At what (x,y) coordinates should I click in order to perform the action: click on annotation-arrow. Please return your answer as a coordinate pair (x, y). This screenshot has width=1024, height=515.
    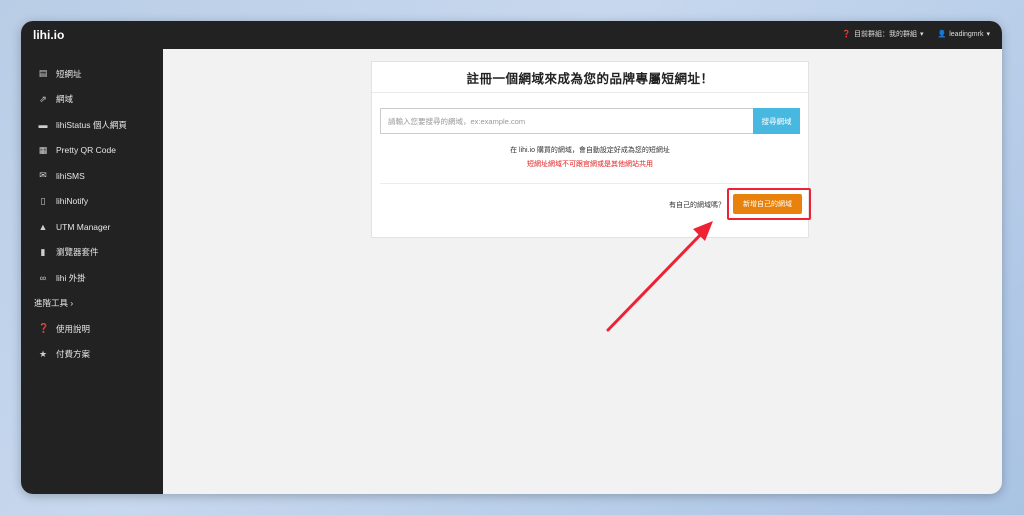
    Looking at the image, I should click on (659, 276).